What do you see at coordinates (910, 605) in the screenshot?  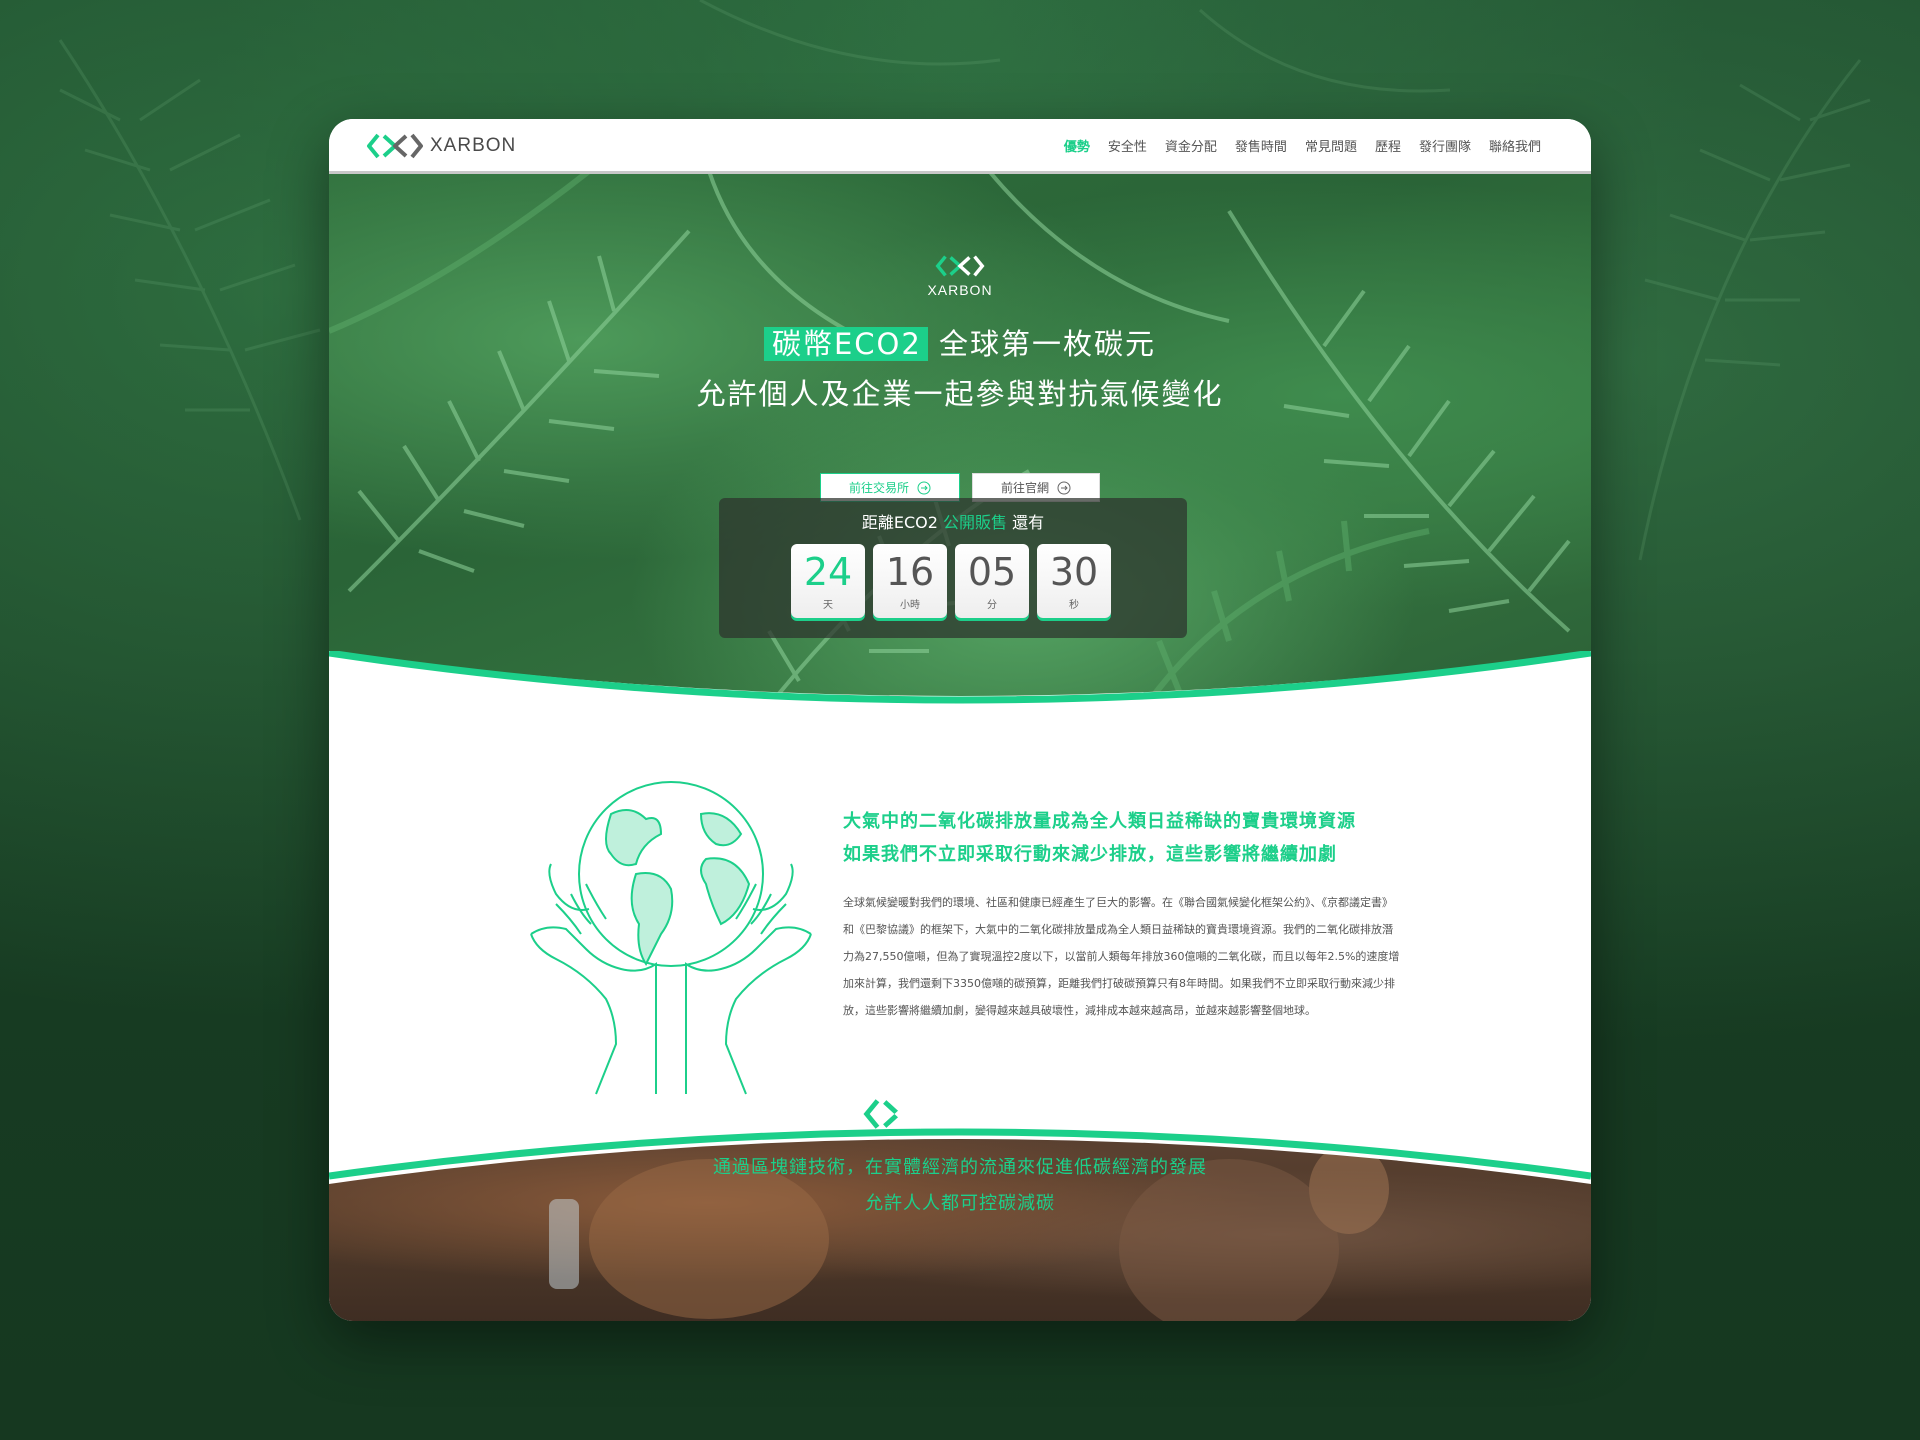 I see `countdown-hours-label: 小時` at bounding box center [910, 605].